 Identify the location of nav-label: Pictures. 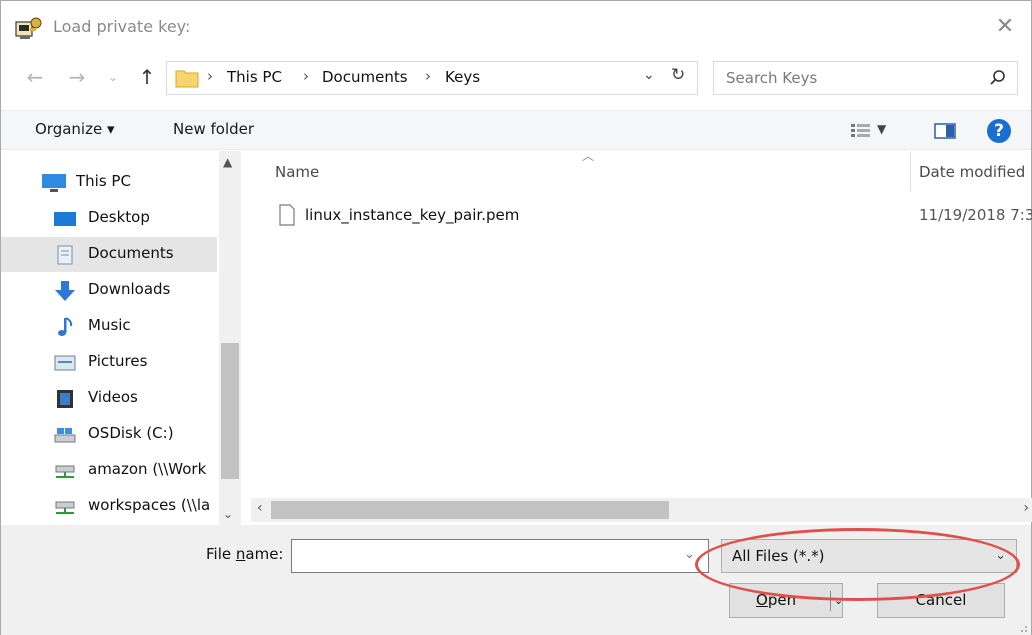
(118, 361).